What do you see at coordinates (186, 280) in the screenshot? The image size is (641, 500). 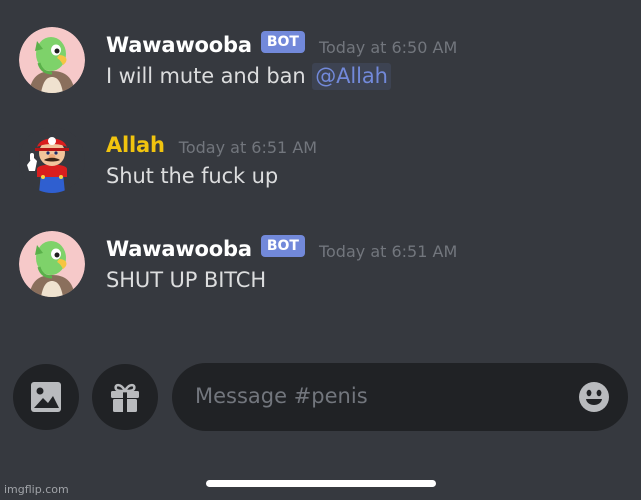 I see `message-text: SHUT UP BITCH` at bounding box center [186, 280].